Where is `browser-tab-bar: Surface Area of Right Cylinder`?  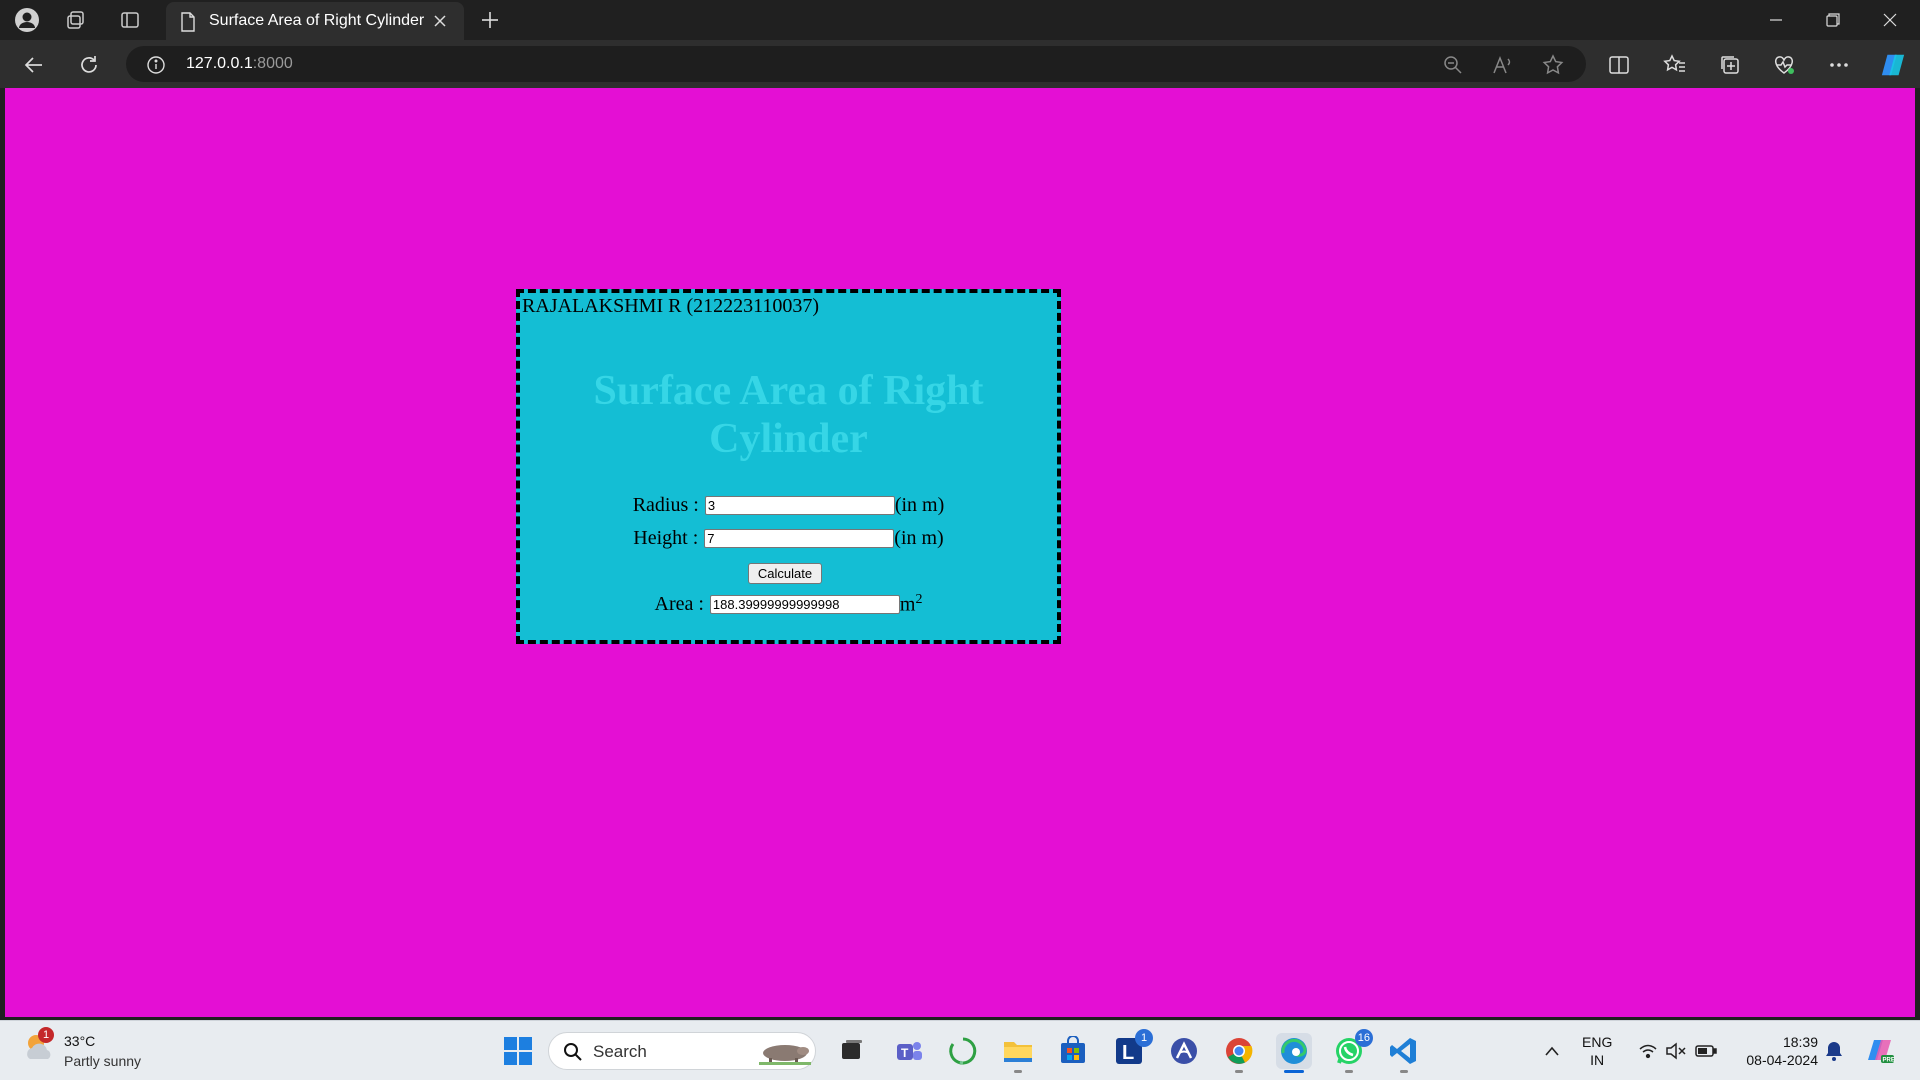 browser-tab-bar: Surface Area of Right Cylinder is located at coordinates (960, 20).